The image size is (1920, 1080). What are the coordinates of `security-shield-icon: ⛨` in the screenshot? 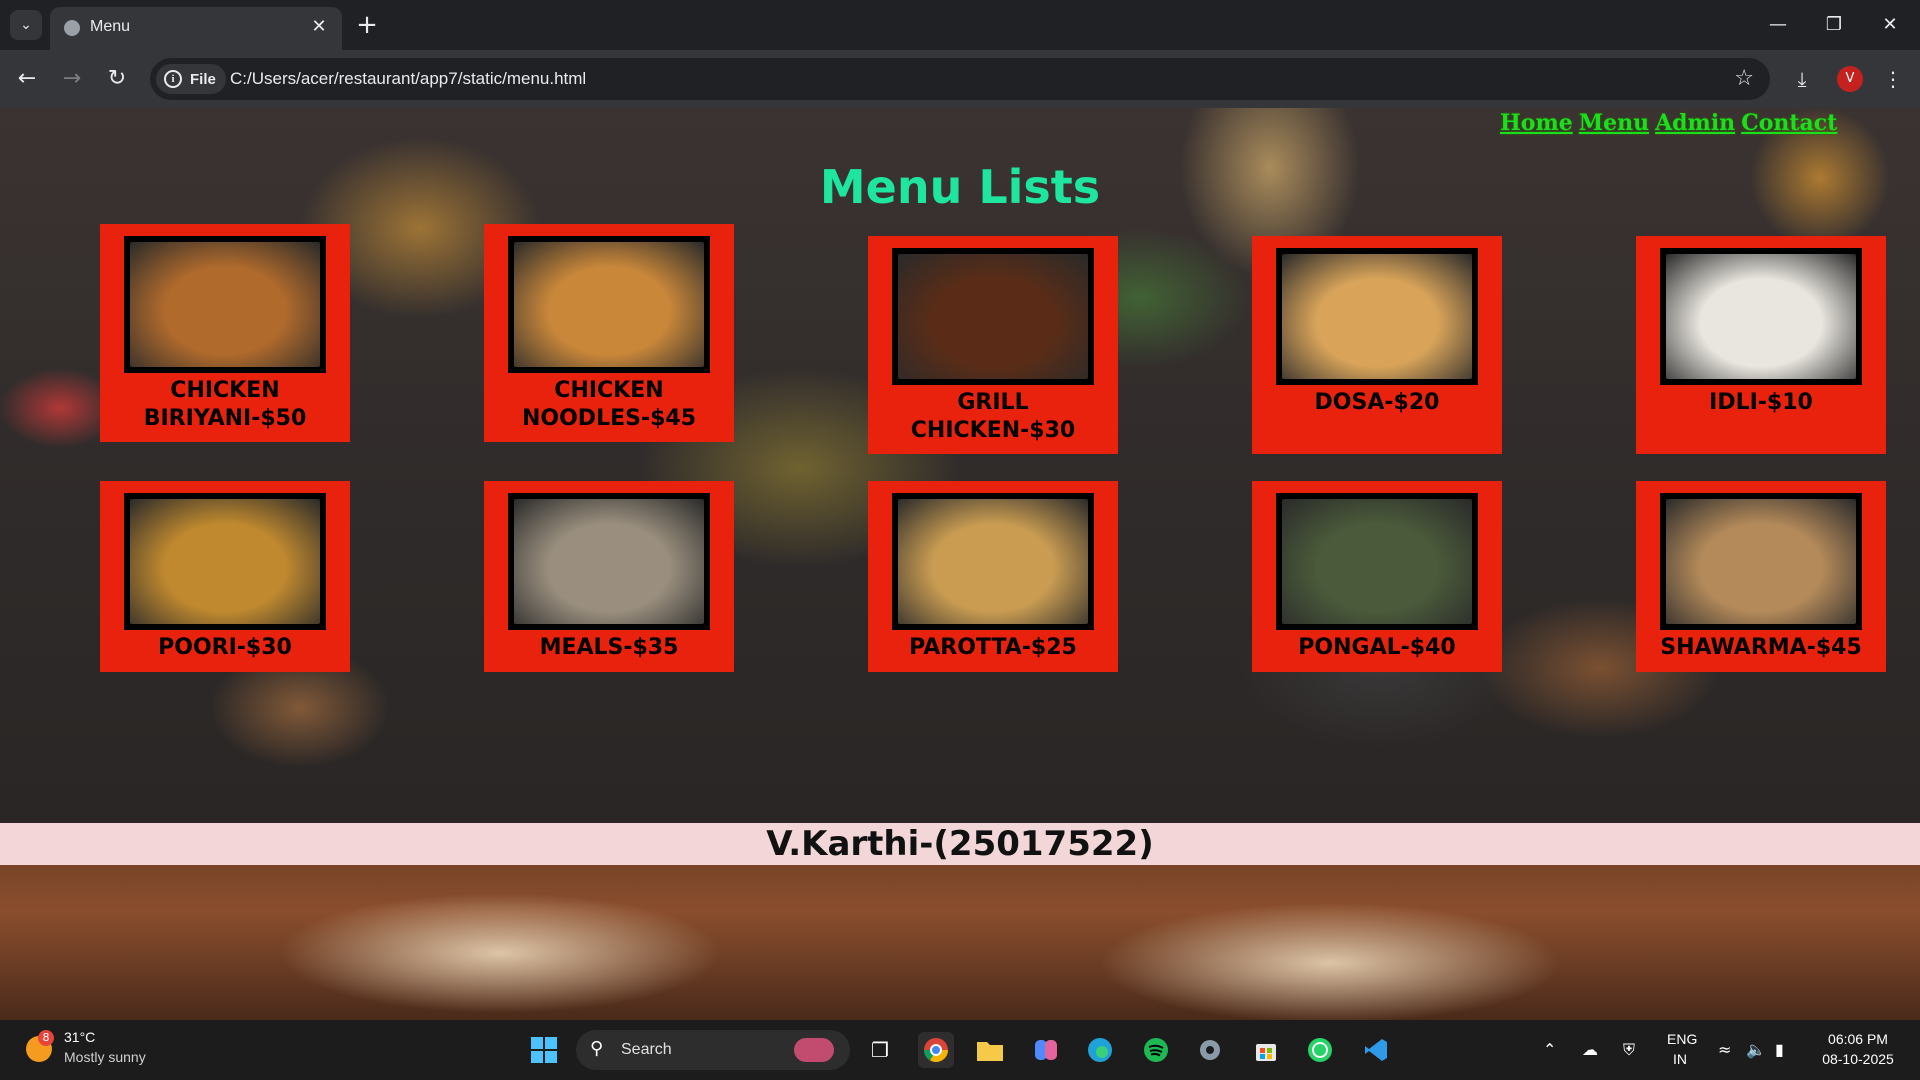 It's located at (1629, 1050).